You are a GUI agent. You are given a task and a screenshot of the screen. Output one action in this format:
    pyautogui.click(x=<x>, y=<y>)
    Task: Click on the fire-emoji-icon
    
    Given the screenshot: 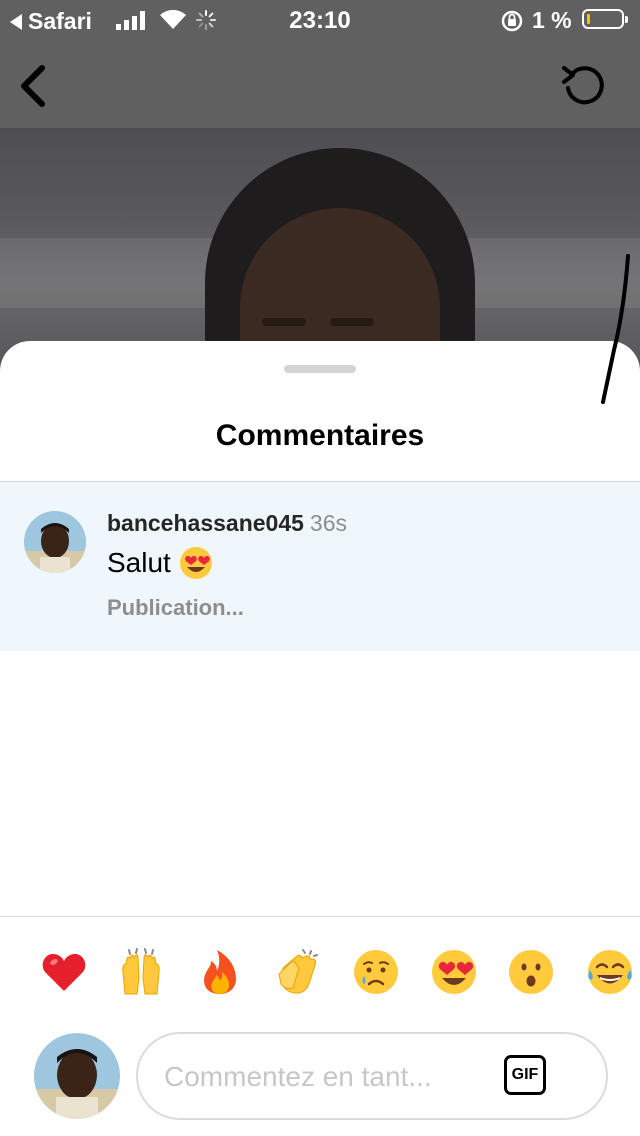 What is the action you would take?
    pyautogui.click(x=220, y=972)
    